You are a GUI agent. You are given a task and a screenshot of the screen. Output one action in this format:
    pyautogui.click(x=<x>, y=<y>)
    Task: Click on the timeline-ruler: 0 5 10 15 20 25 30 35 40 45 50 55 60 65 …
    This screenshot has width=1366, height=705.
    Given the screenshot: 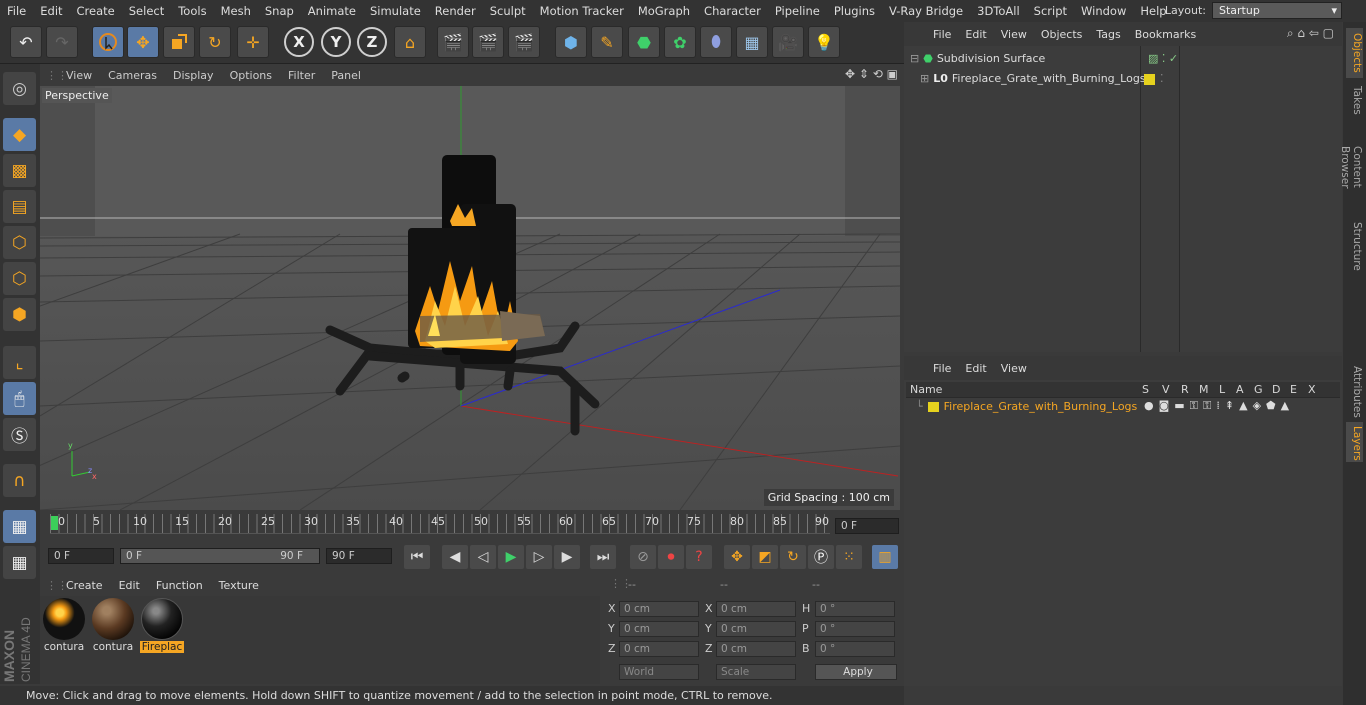 What is the action you would take?
    pyautogui.click(x=471, y=527)
    